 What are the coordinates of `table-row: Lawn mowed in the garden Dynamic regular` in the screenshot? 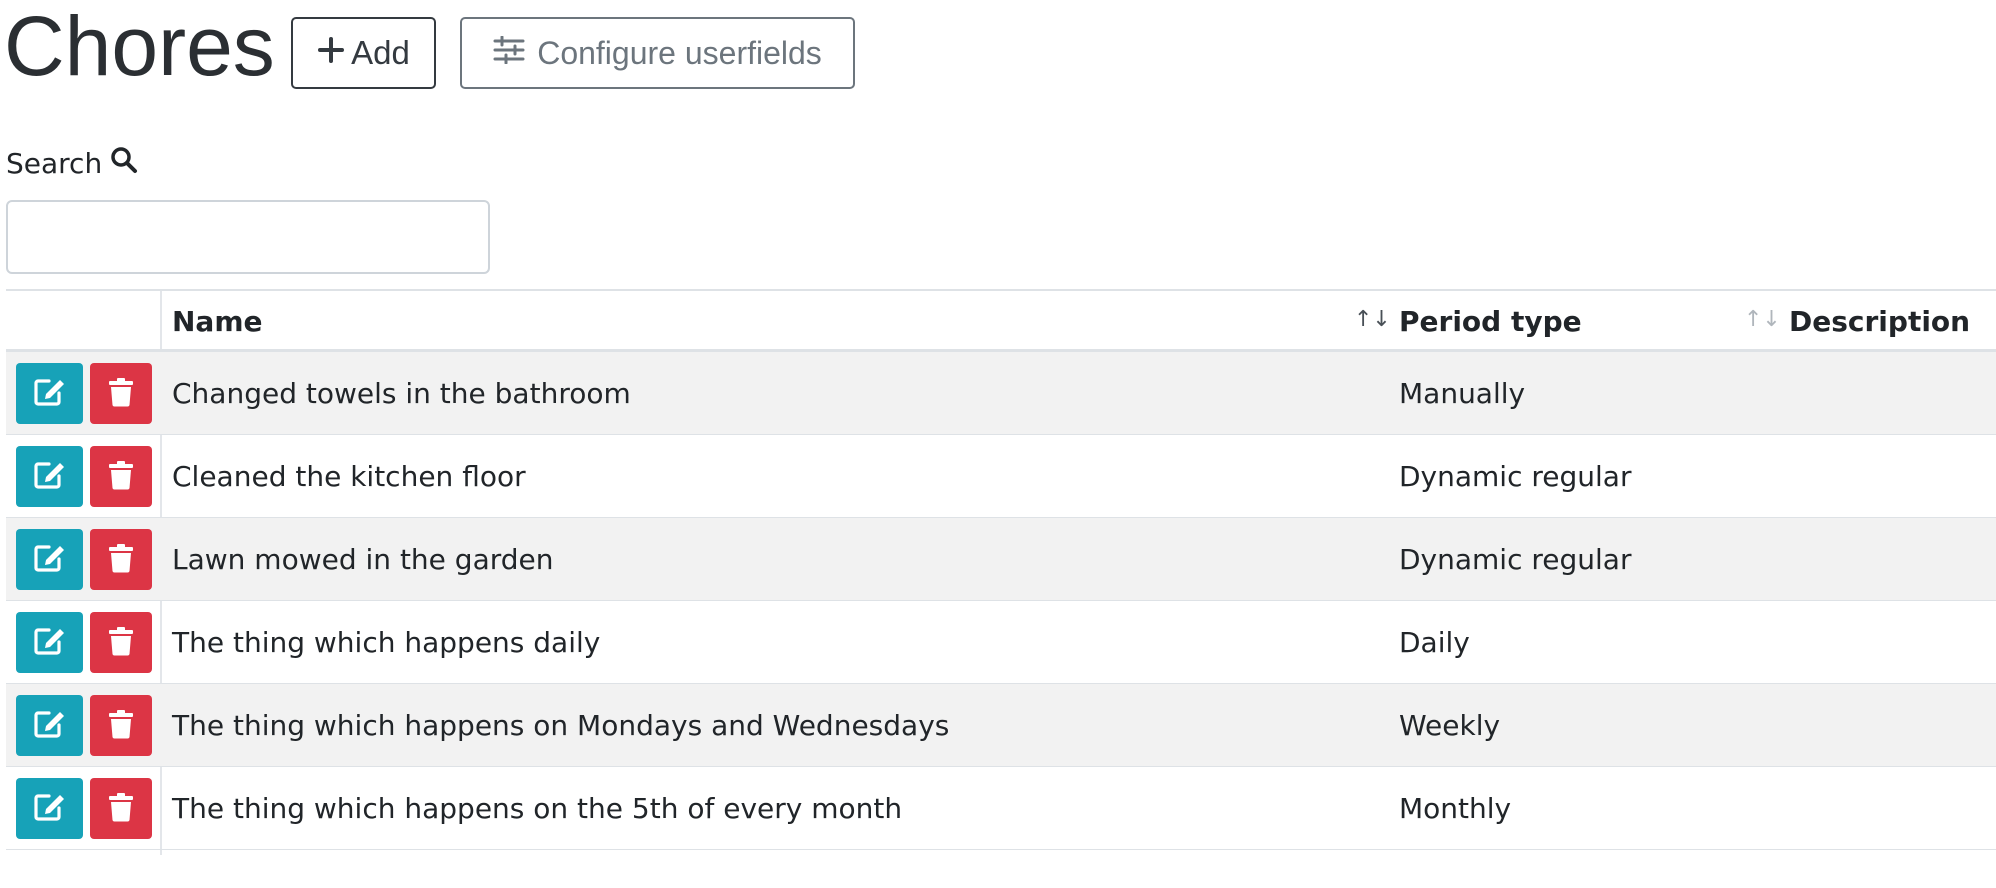 It's located at (1001, 559).